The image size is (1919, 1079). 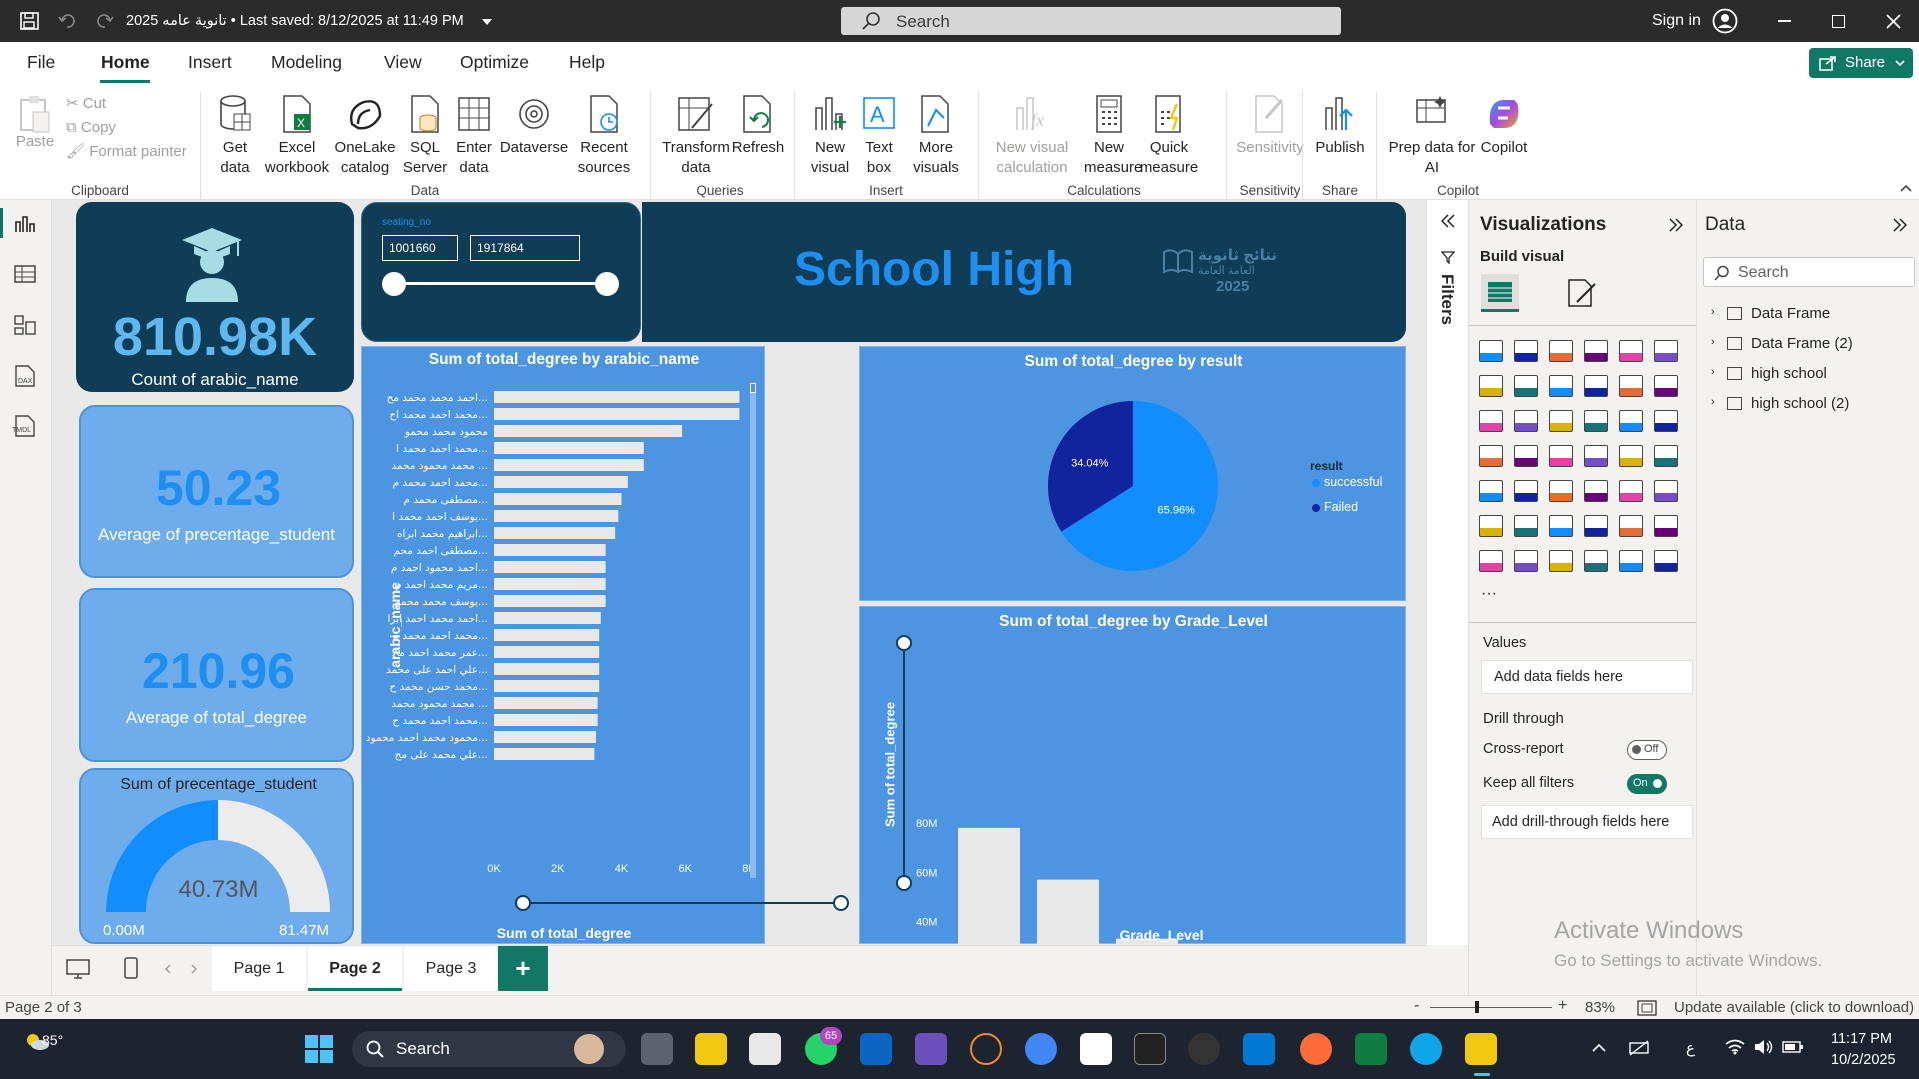 What do you see at coordinates (1906, 188) in the screenshot?
I see `collapse-ribbon-icon` at bounding box center [1906, 188].